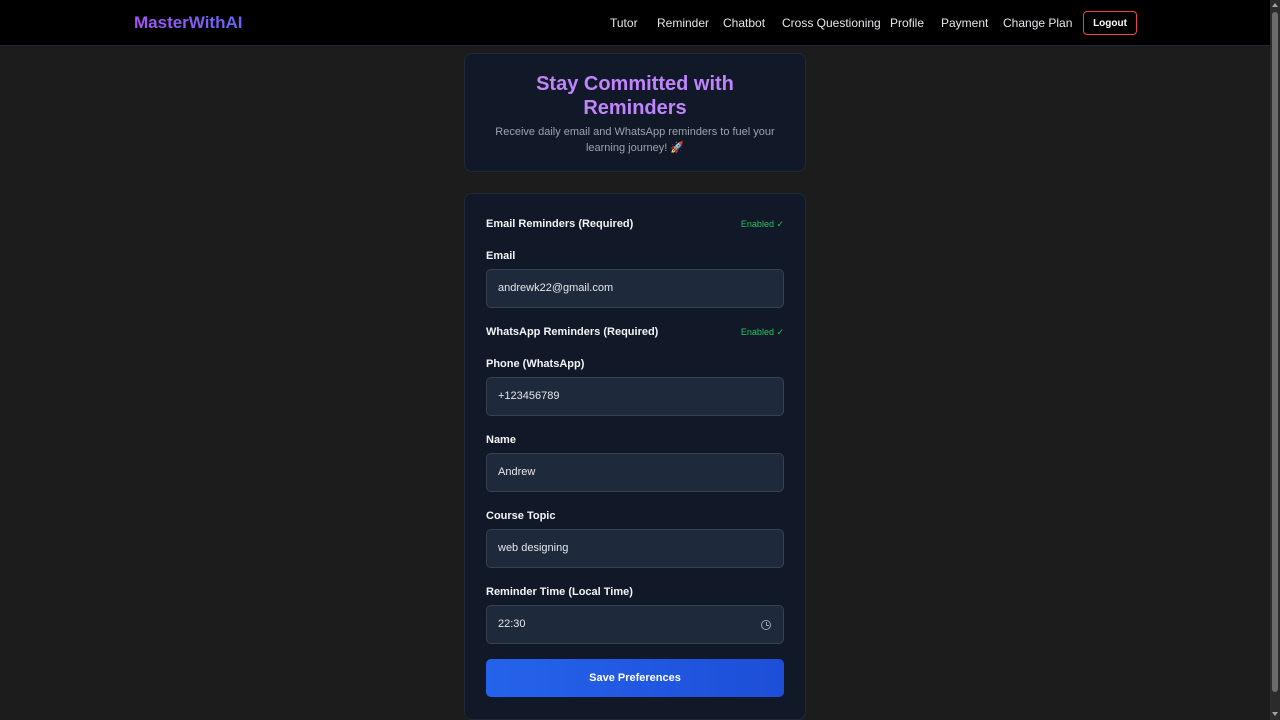  Describe the element at coordinates (683, 23) in the screenshot. I see `nav-link-reminder: Reminder` at that location.